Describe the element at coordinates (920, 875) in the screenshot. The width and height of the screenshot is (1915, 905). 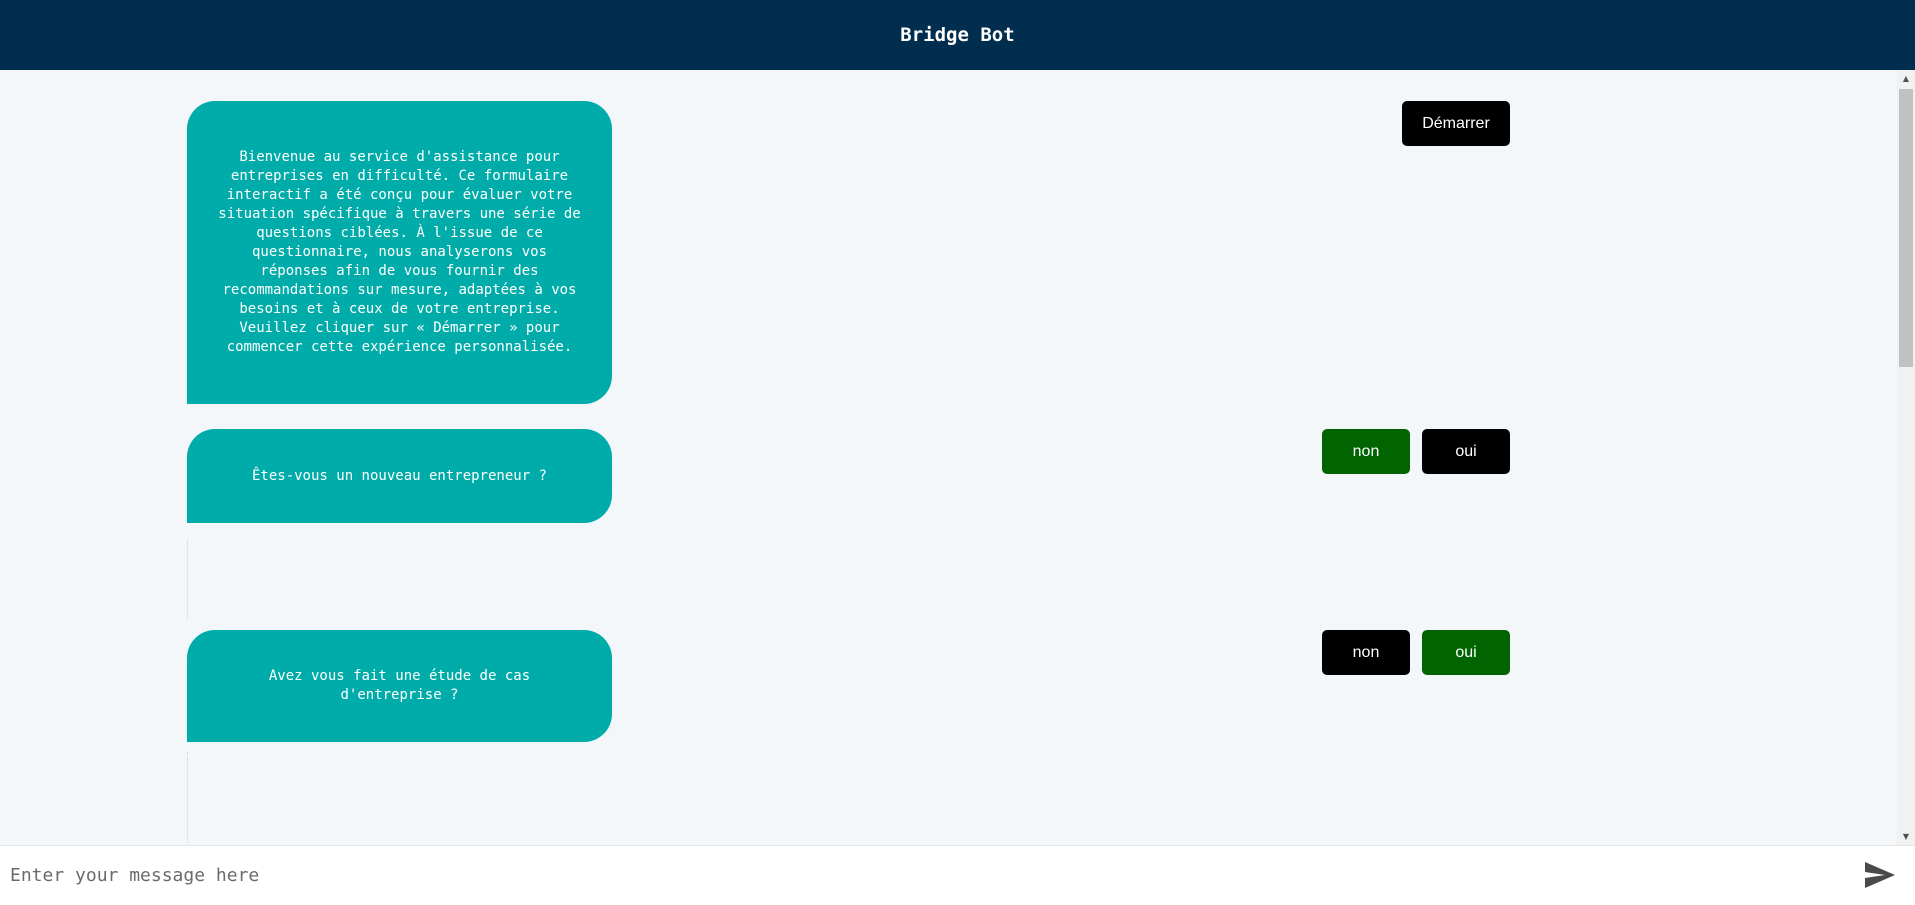
I see `message-input` at that location.